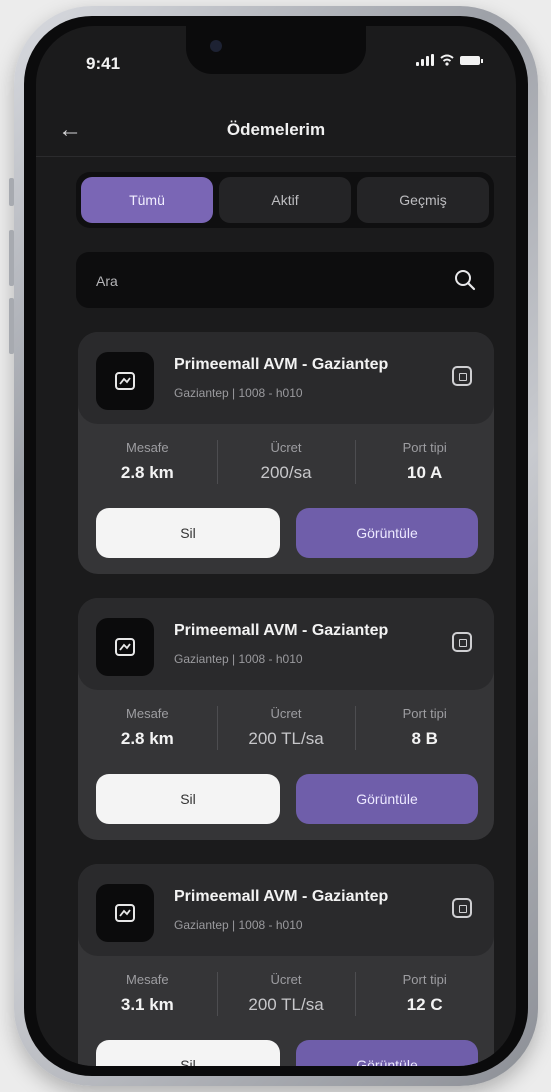 This screenshot has height=1092, width=551. I want to click on stat-price: Ücret 200/sa, so click(286, 464).